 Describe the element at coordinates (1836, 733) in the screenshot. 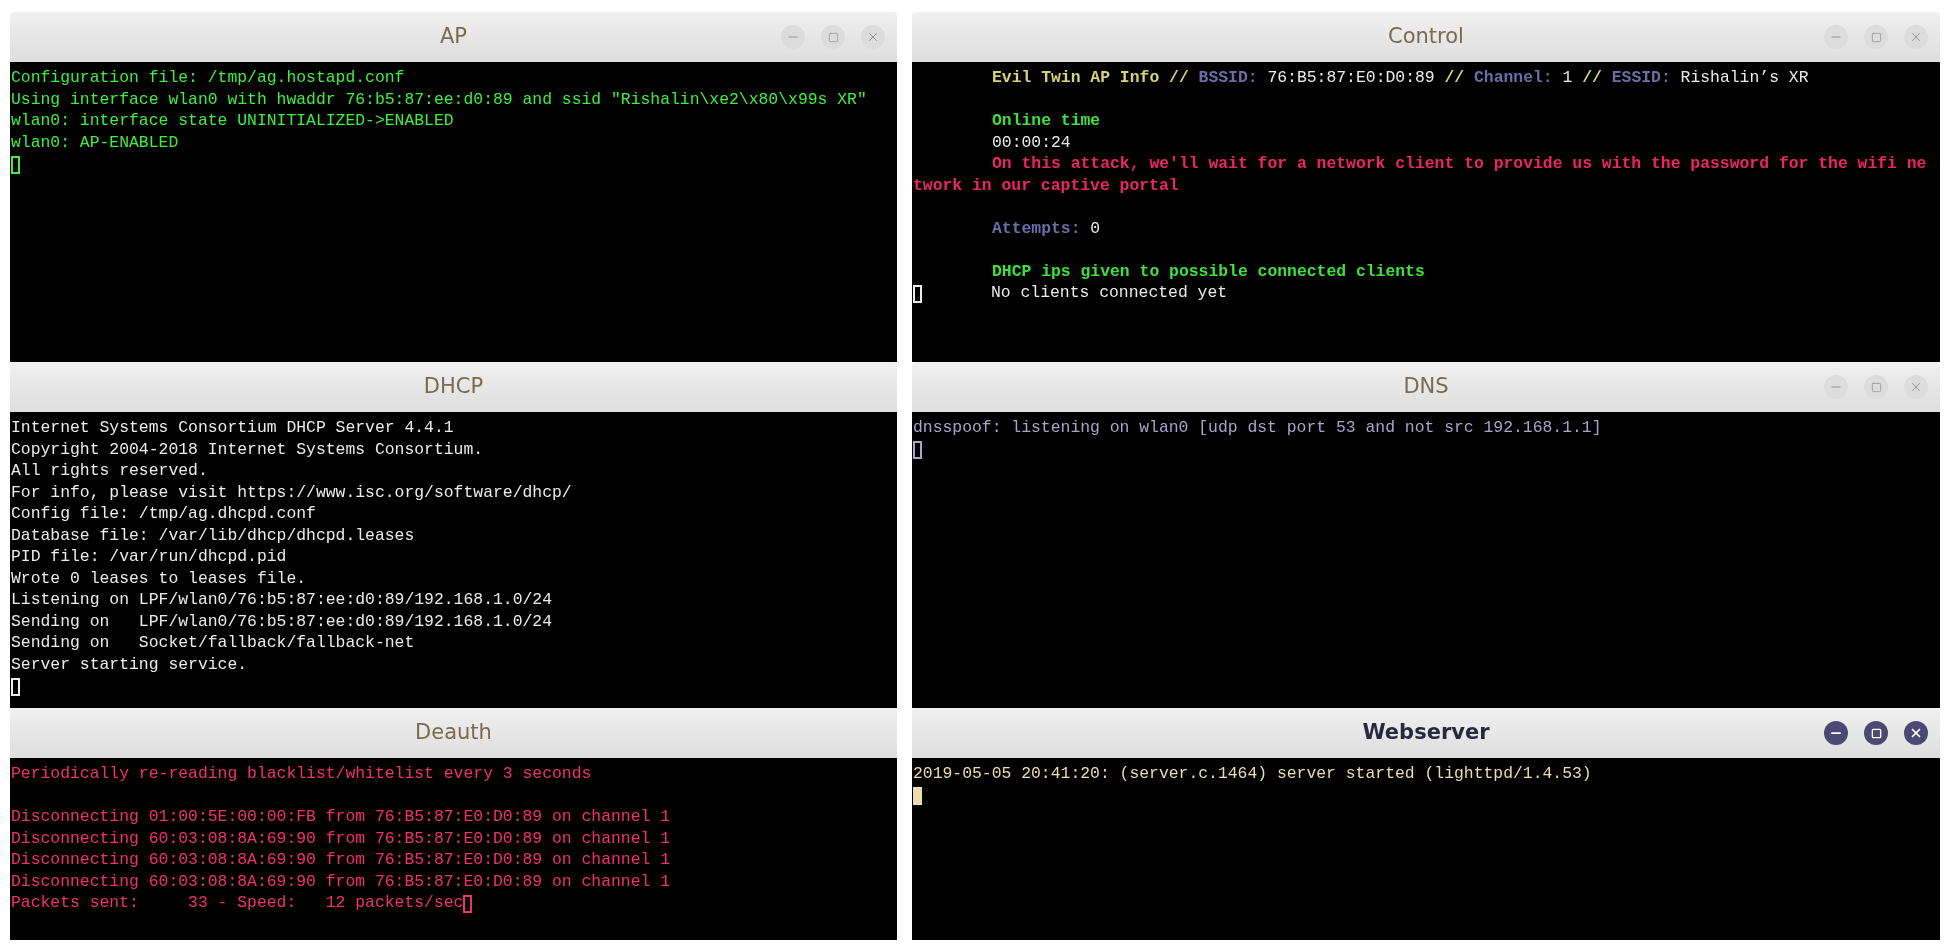

I see `minimize-button` at that location.